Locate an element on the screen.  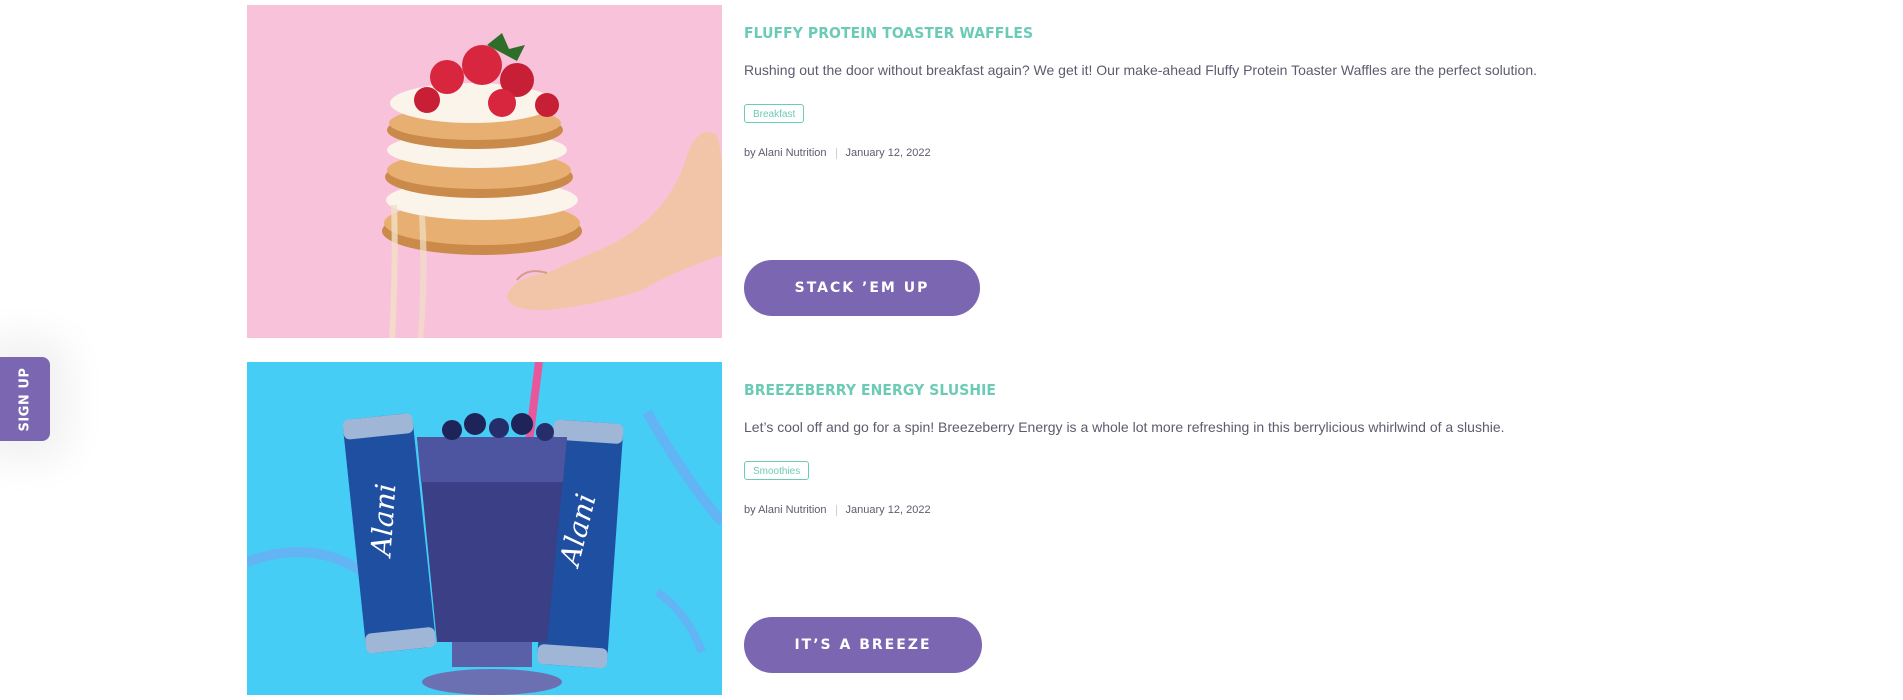
category-tag: Breakfast is located at coordinates (774, 113).